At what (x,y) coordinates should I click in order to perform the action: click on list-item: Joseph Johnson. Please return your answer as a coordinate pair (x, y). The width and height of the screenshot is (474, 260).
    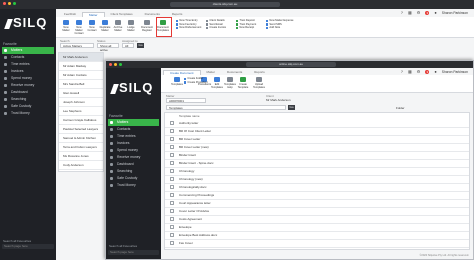
    Looking at the image, I should click on (81, 102).